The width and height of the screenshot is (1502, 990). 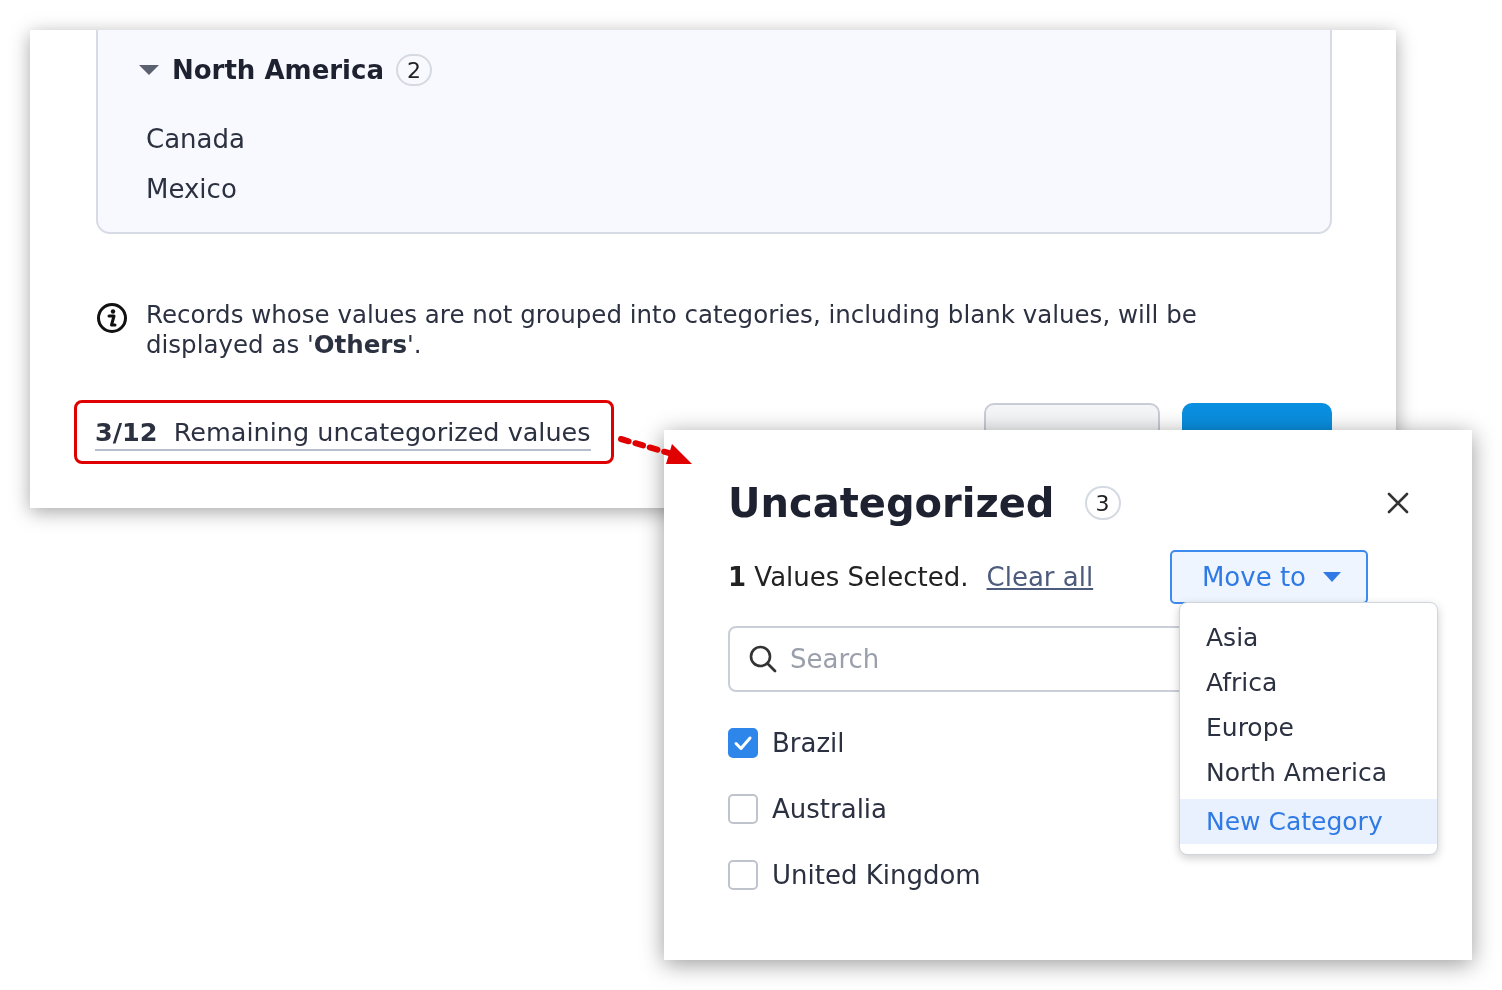 I want to click on info-icon, so click(x=112, y=318).